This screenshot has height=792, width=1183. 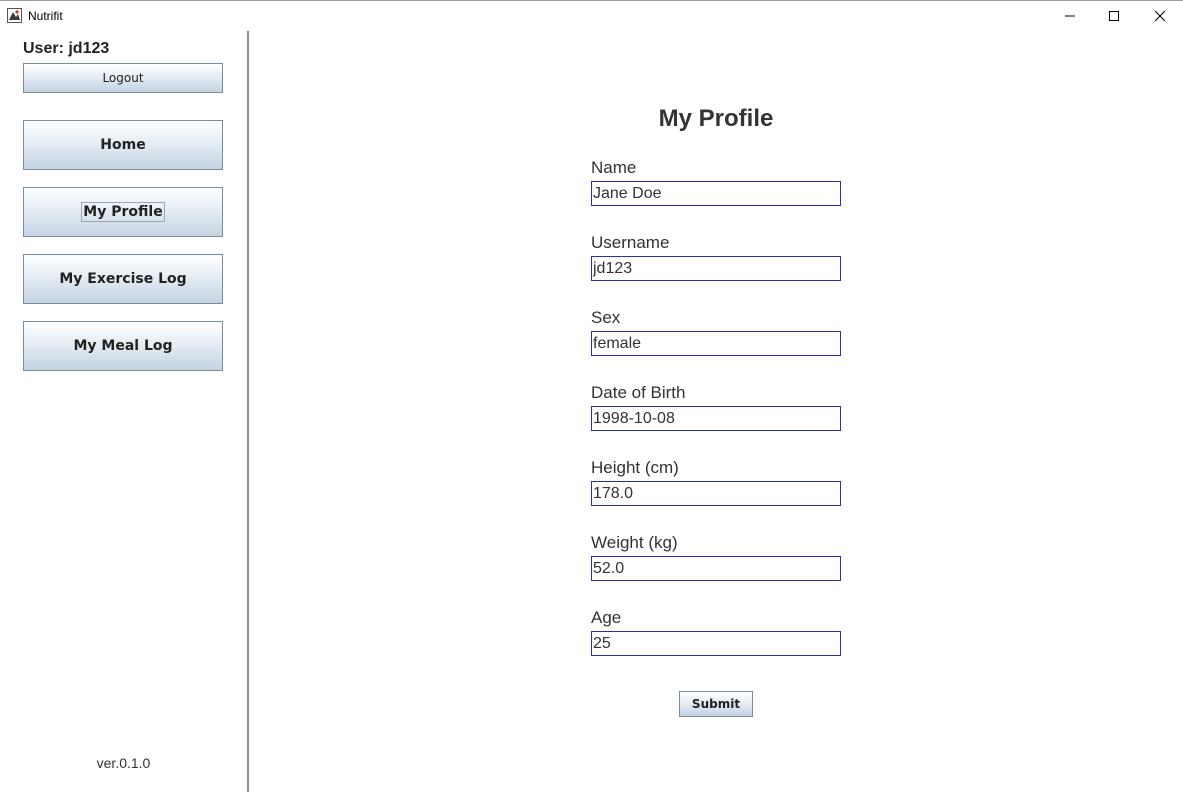 I want to click on nav-home-label: Home, so click(x=123, y=145).